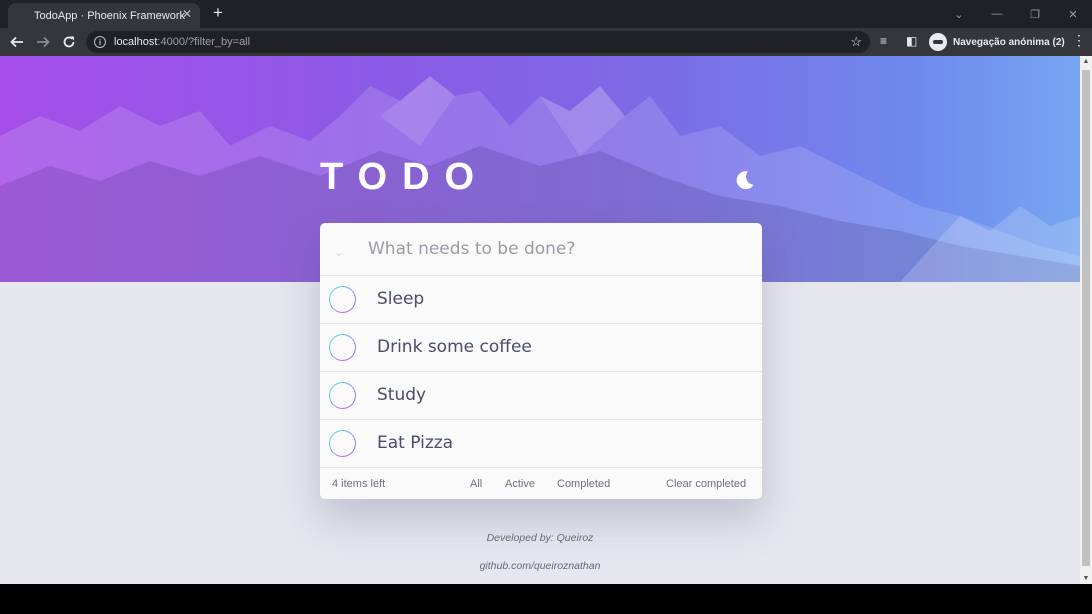 The height and width of the screenshot is (614, 1092). I want to click on todo-item: Eat Pizza, so click(541, 444).